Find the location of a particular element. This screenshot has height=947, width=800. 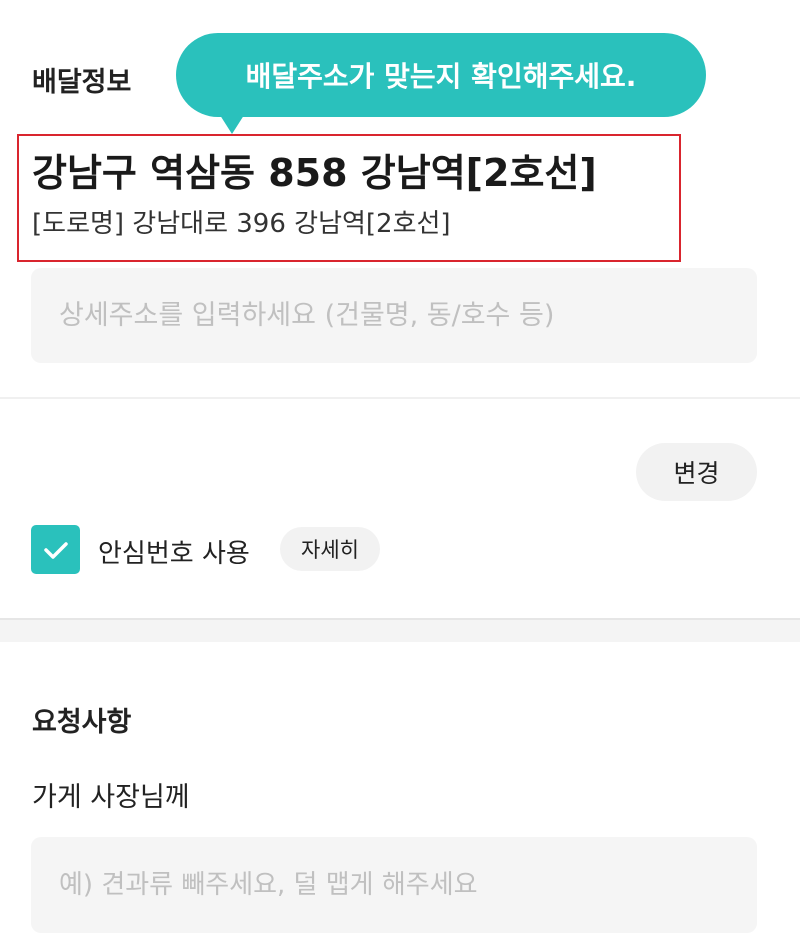

address-road: [도로명] 강남대로 396 강남역[2호선] is located at coordinates (241, 224).